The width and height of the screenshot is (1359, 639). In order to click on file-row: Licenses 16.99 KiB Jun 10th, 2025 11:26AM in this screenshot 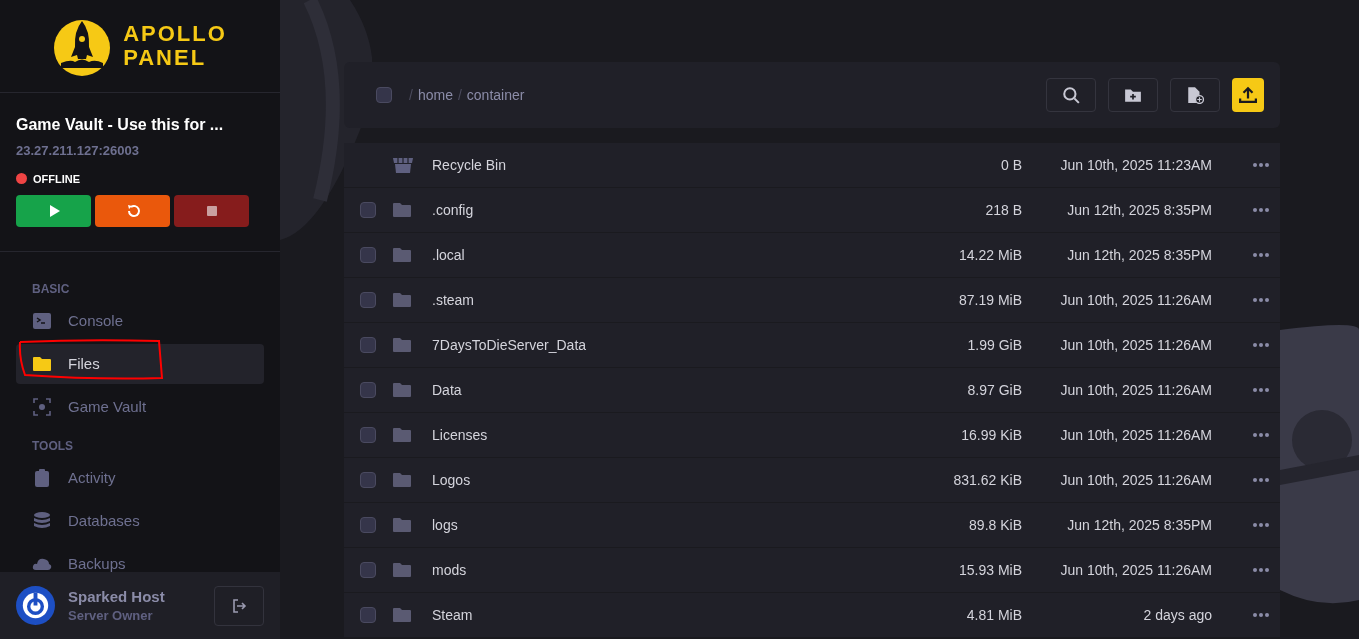, I will do `click(812, 435)`.